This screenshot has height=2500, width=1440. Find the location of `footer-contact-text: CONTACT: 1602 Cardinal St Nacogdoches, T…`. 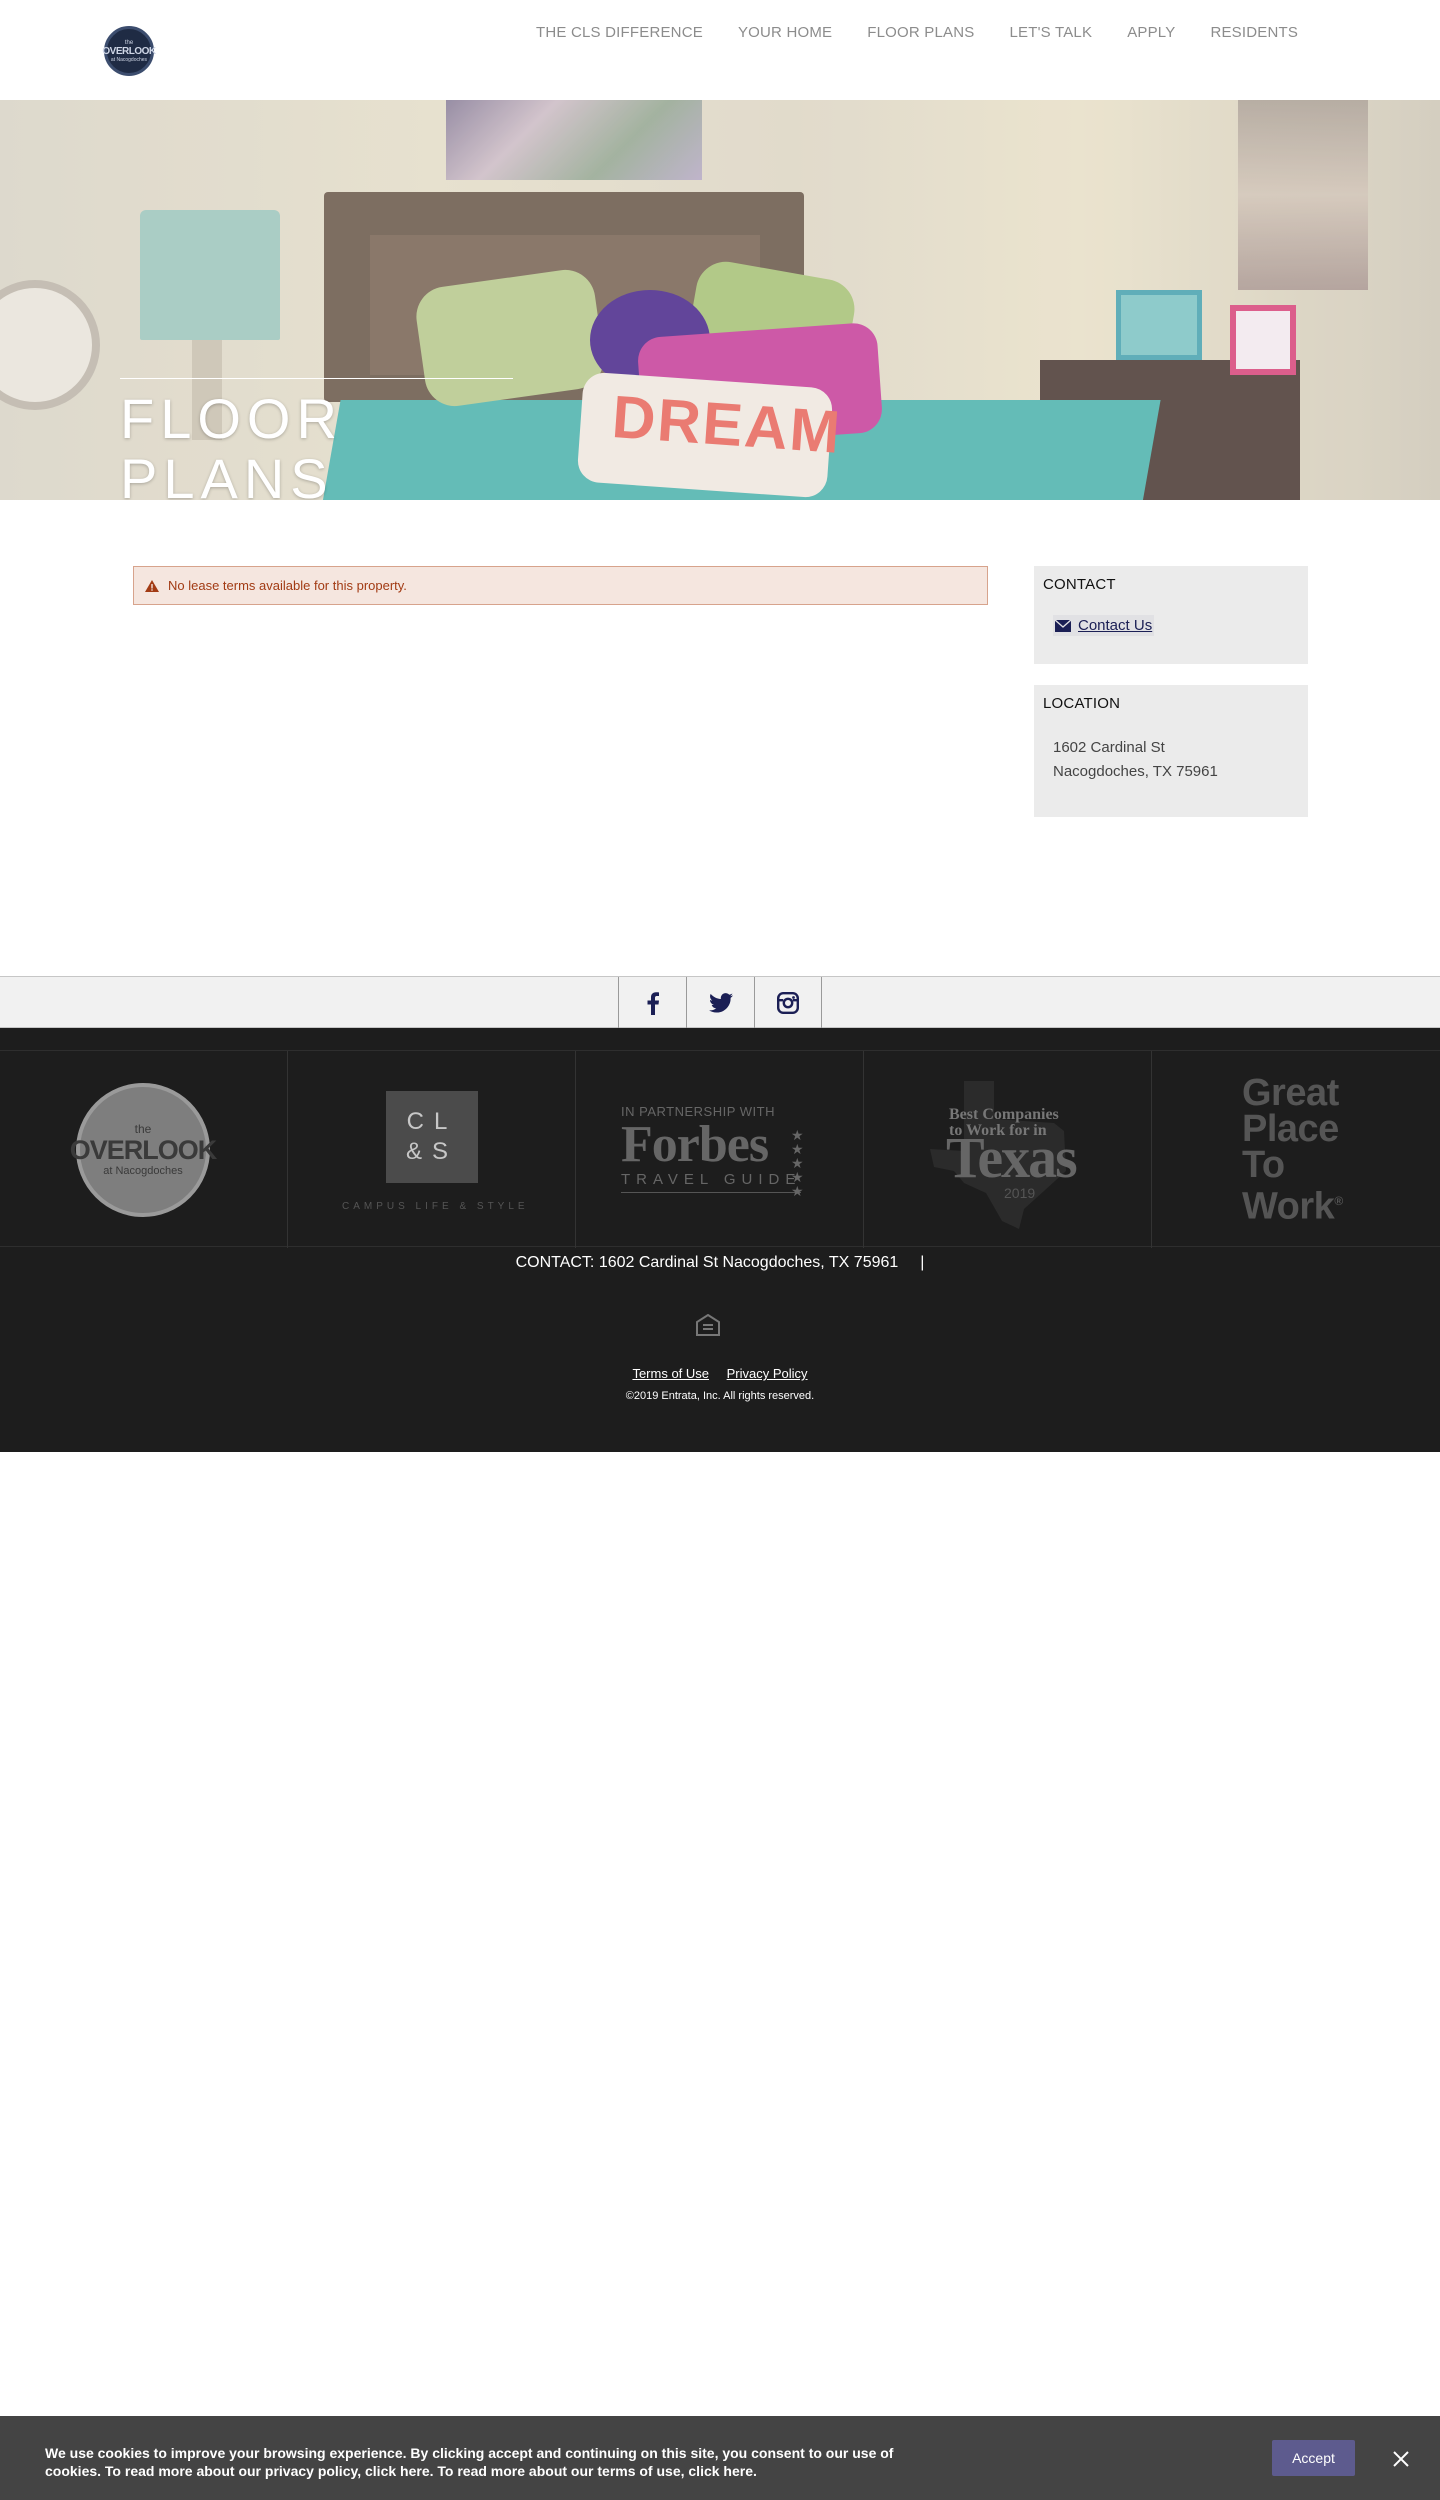

footer-contact-text: CONTACT: 1602 Cardinal St Nacogdoches, T… is located at coordinates (707, 1262).